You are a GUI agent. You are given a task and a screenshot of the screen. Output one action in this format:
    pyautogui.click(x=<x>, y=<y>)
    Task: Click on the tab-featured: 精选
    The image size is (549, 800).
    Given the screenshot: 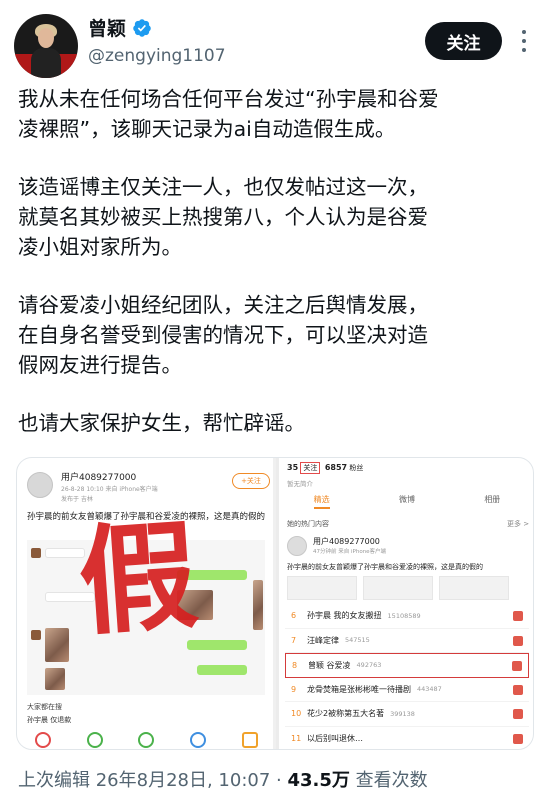 What is the action you would take?
    pyautogui.click(x=321, y=501)
    